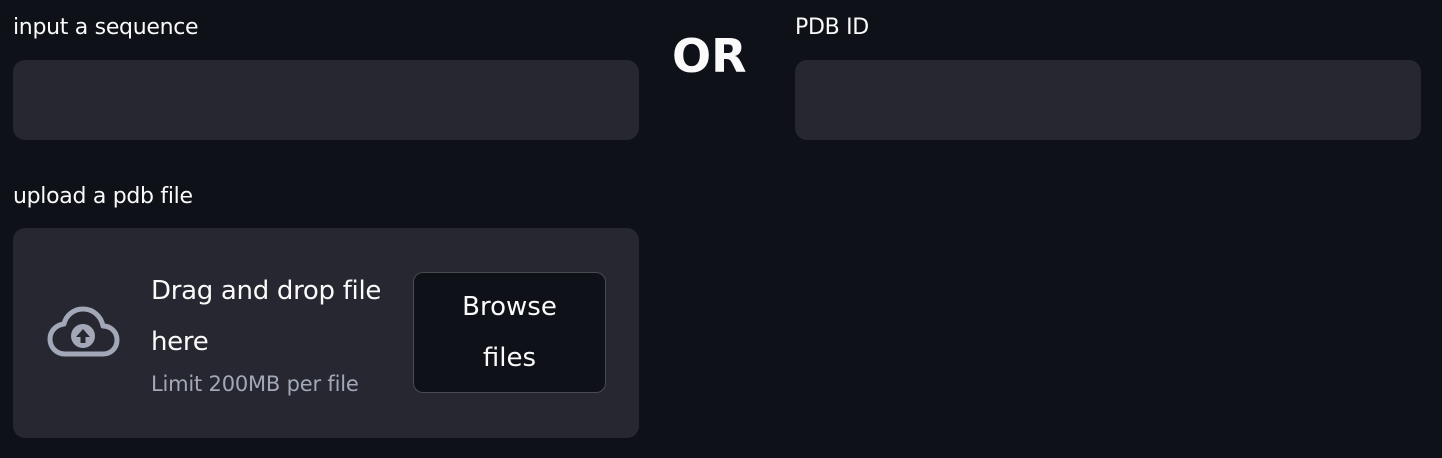 This screenshot has height=458, width=1442. What do you see at coordinates (832, 27) in the screenshot?
I see `pdb-id-label: PDB ID` at bounding box center [832, 27].